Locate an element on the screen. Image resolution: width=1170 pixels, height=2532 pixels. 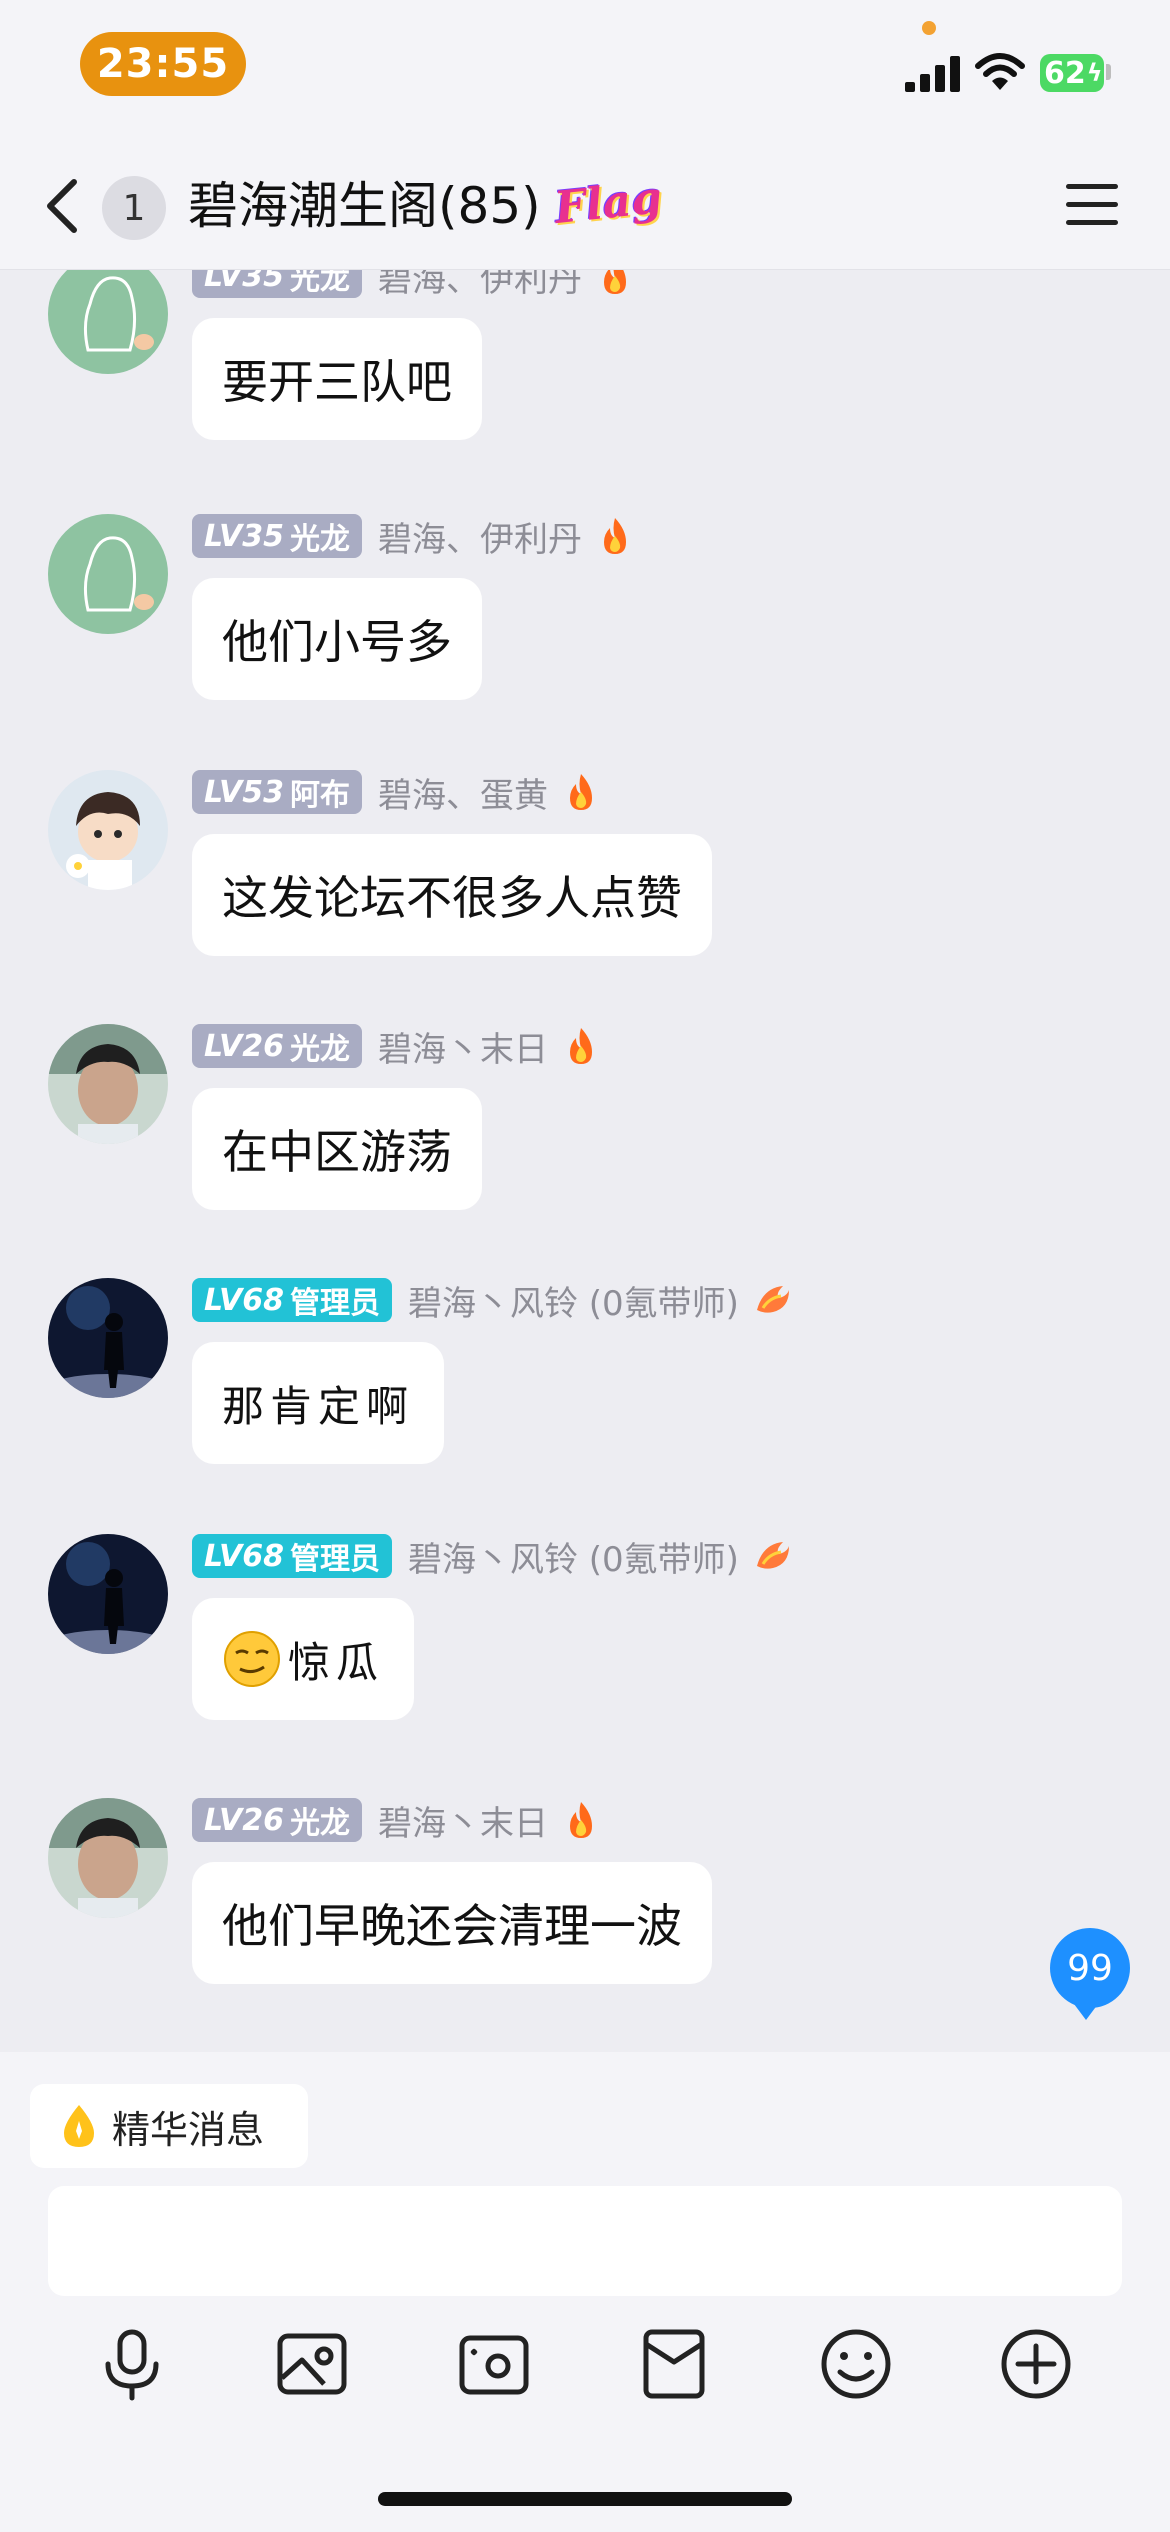
featured-drop-icon is located at coordinates (79, 2126).